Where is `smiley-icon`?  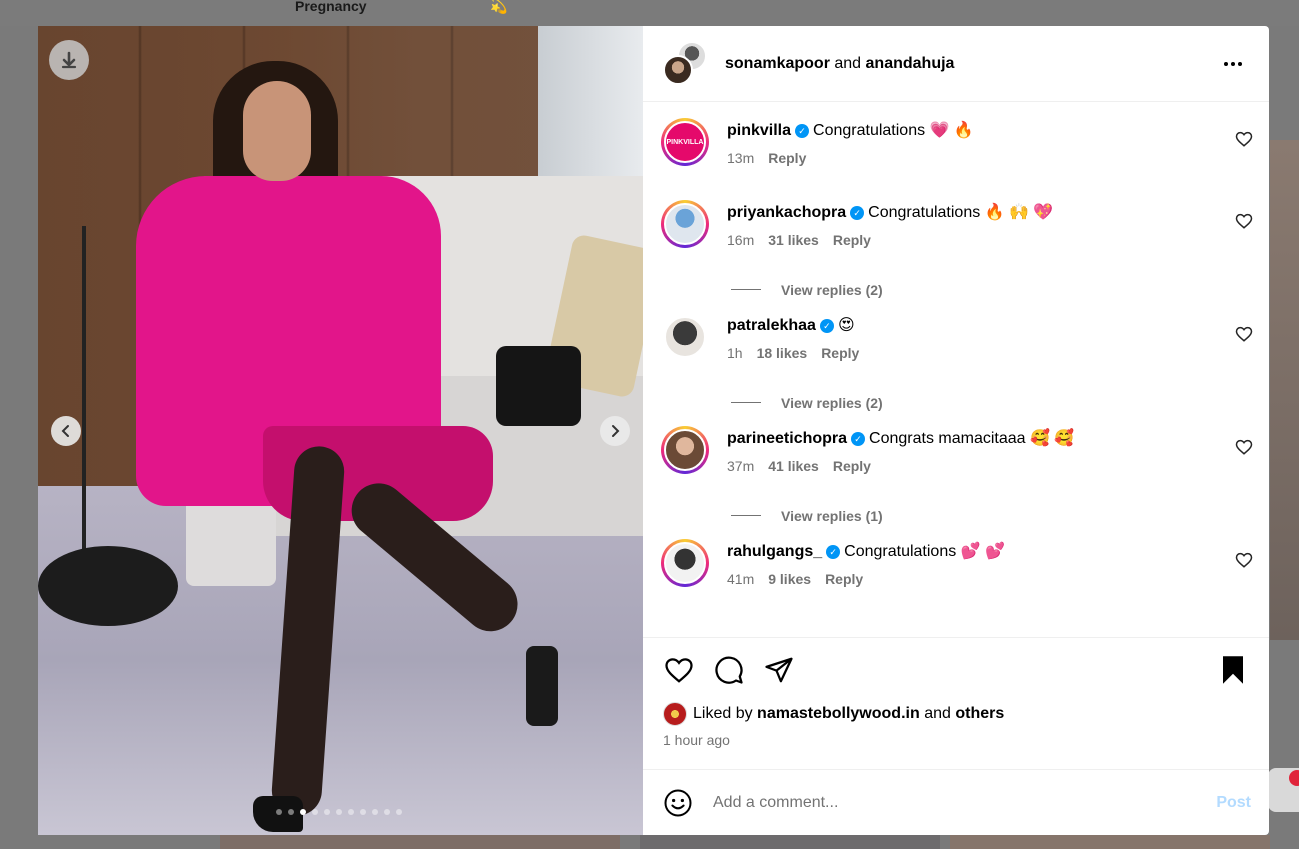
smiley-icon is located at coordinates (678, 802).